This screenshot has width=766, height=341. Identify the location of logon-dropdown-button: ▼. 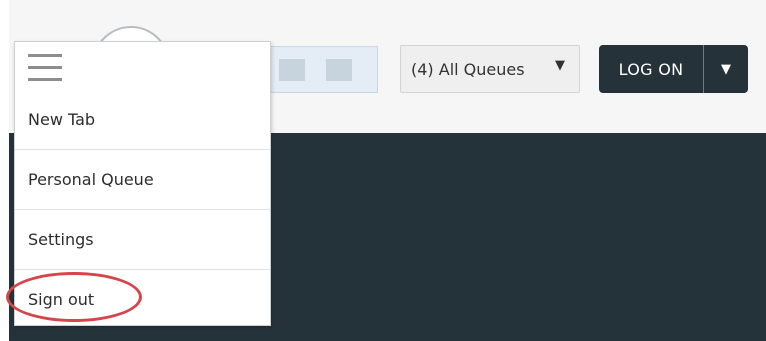
(726, 69).